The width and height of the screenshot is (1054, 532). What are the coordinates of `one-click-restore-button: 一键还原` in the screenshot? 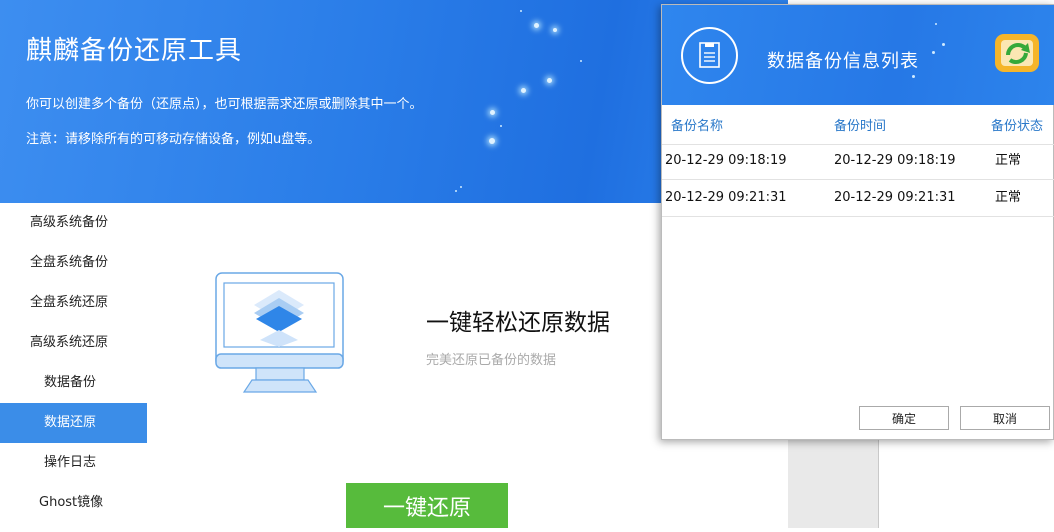 It's located at (427, 505).